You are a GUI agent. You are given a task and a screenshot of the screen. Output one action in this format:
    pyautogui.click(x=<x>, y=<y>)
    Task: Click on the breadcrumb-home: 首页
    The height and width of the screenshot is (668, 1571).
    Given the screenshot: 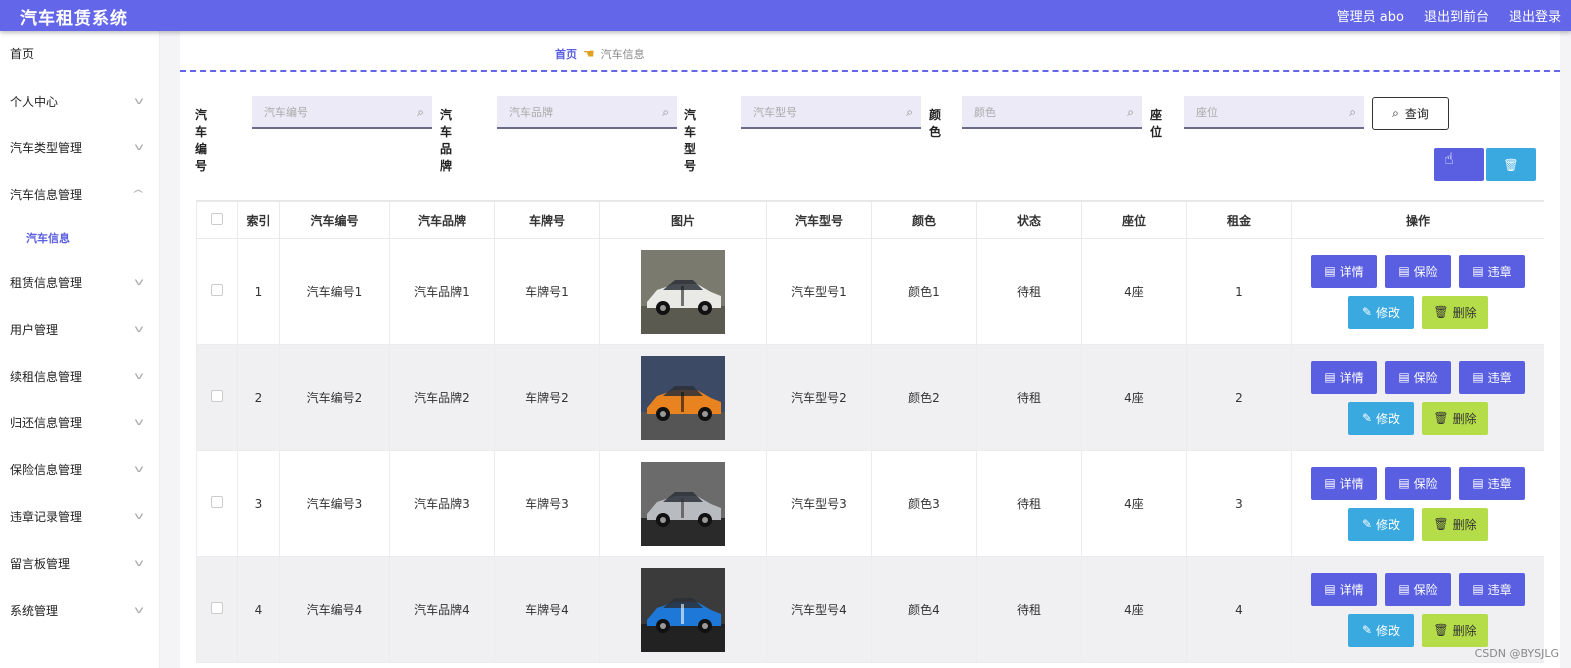 What is the action you would take?
    pyautogui.click(x=566, y=54)
    